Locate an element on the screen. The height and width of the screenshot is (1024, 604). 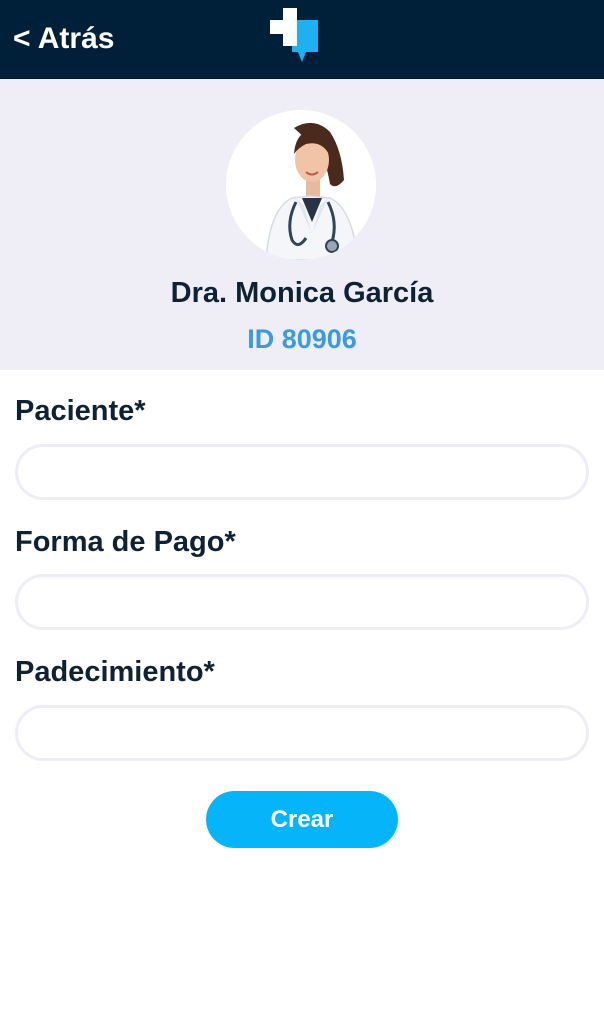
payment-method-label: Forma de Pago* is located at coordinates (125, 542).